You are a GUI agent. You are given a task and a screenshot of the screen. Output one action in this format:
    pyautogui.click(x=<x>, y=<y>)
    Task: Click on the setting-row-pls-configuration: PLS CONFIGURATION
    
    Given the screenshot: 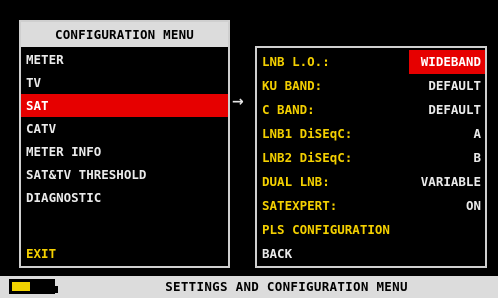 What is the action you would take?
    pyautogui.click(x=371, y=230)
    